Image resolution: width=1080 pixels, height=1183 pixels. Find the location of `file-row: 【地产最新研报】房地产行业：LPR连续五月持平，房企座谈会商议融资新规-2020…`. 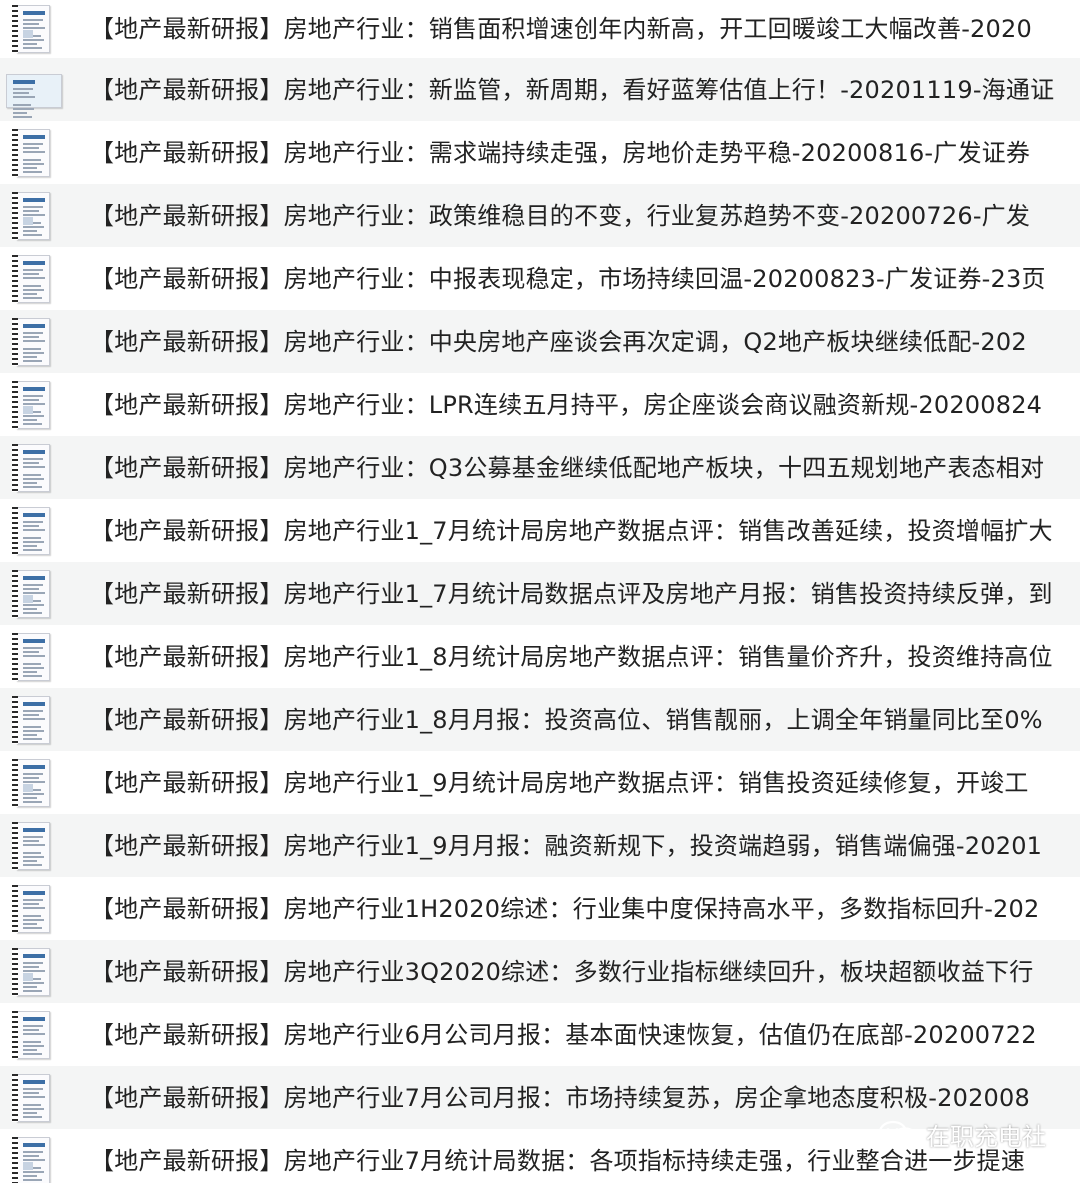

file-row: 【地产最新研报】房地产行业：LPR连续五月持平，房企座谈会商议融资新规-2020… is located at coordinates (540, 404).